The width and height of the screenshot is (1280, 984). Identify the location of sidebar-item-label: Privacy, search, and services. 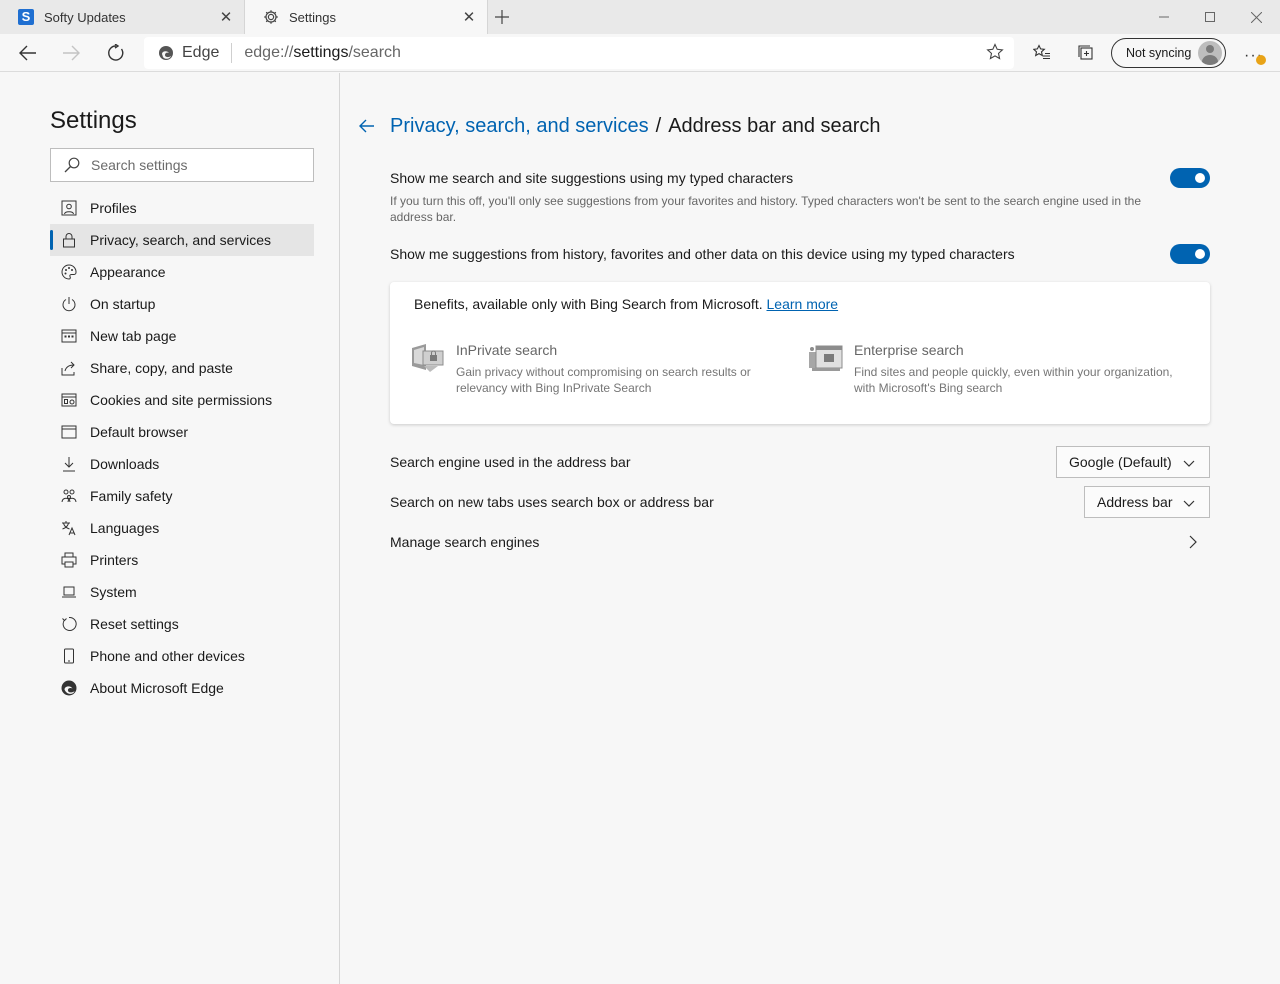
(181, 240).